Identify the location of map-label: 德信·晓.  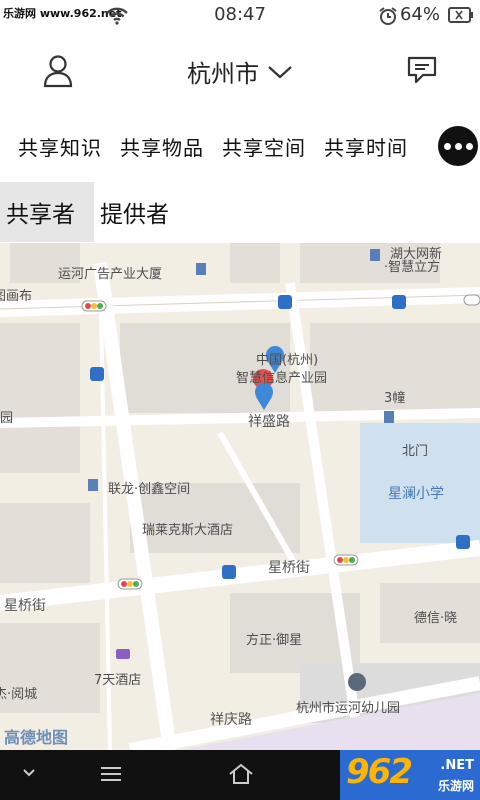
(436, 618).